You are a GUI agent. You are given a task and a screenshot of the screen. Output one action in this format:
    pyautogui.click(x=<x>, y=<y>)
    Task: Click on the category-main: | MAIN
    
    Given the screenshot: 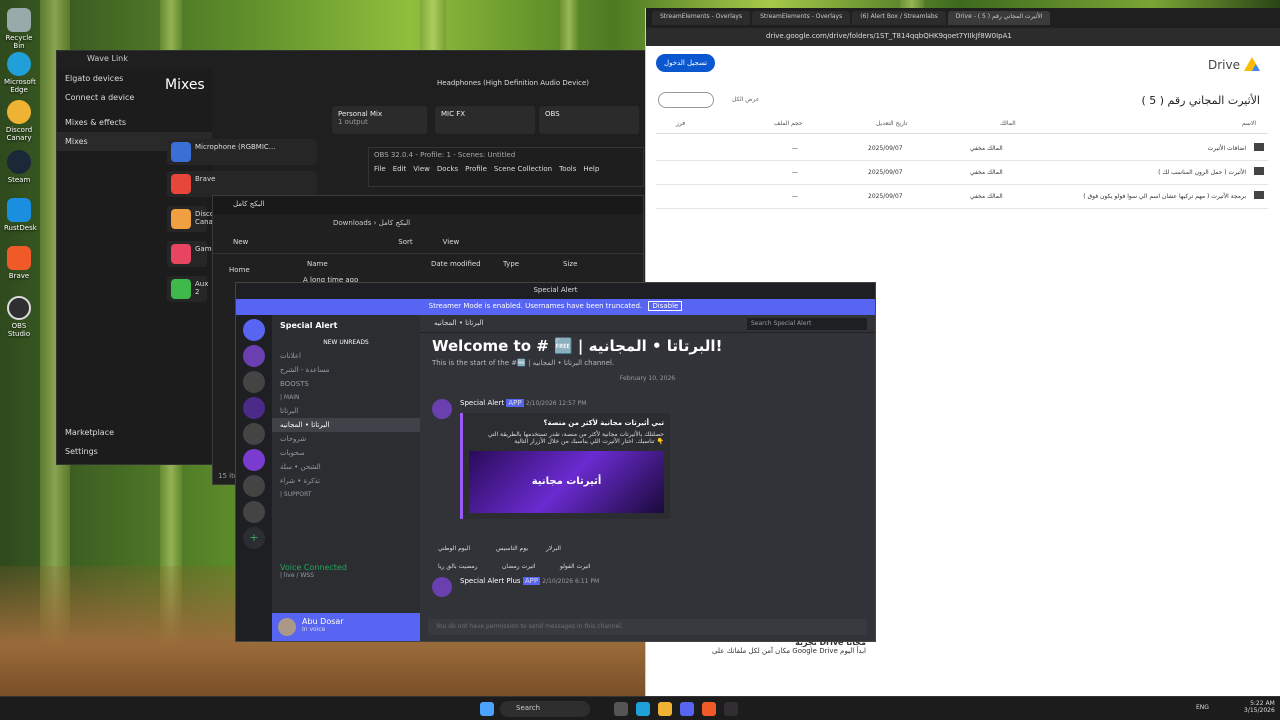 What is the action you would take?
    pyautogui.click(x=346, y=397)
    